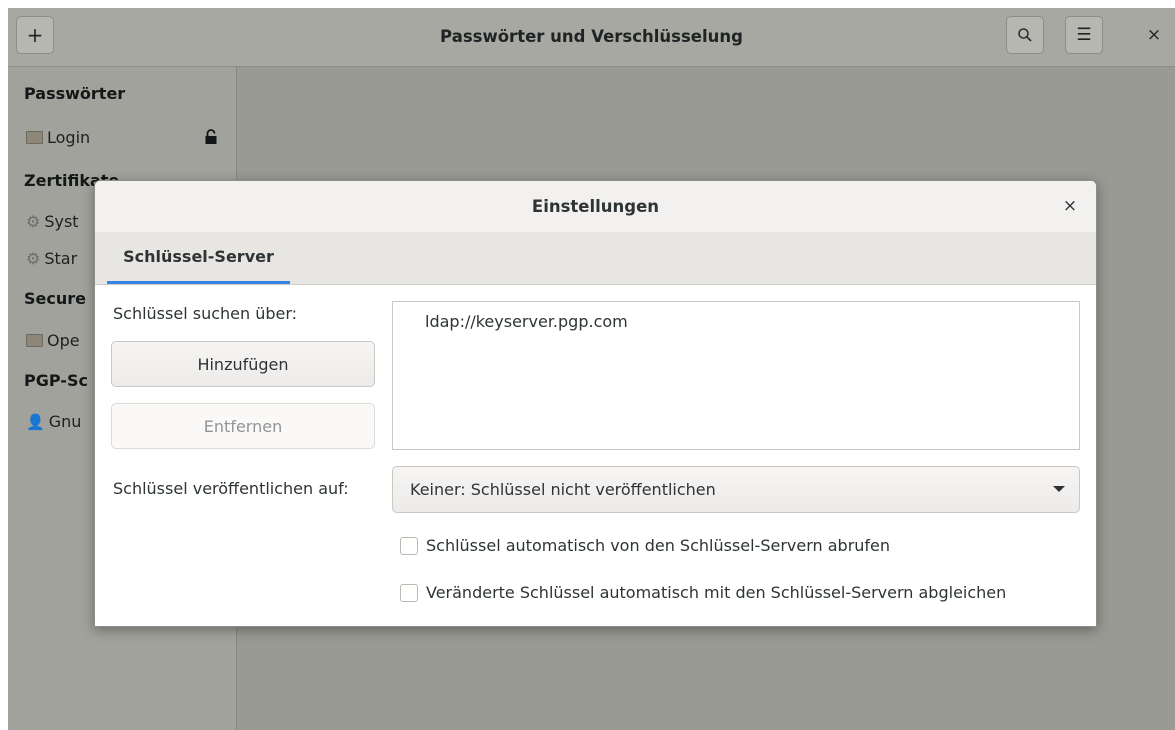 The height and width of the screenshot is (730, 1175). What do you see at coordinates (198, 258) in the screenshot?
I see `tab-key-servers: Schlüssel-Server` at bounding box center [198, 258].